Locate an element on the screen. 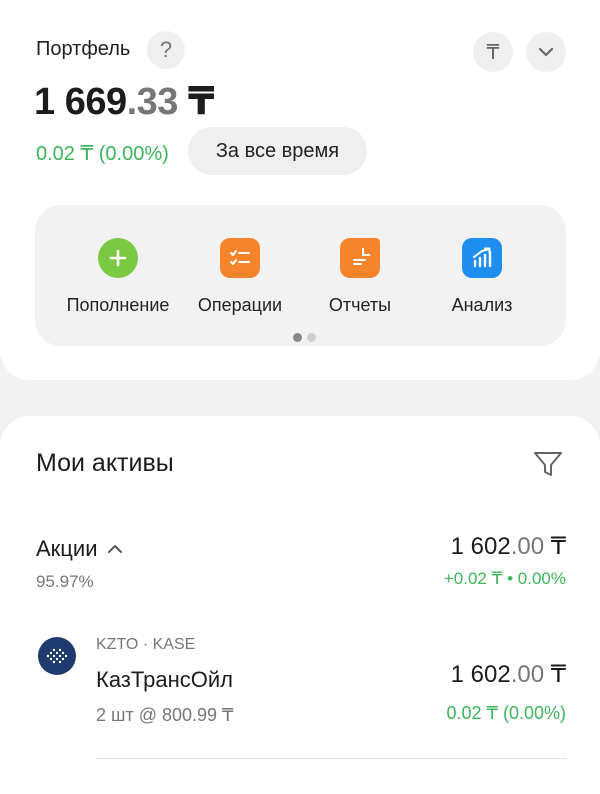  holding-value-currency: ₸ is located at coordinates (555, 674).